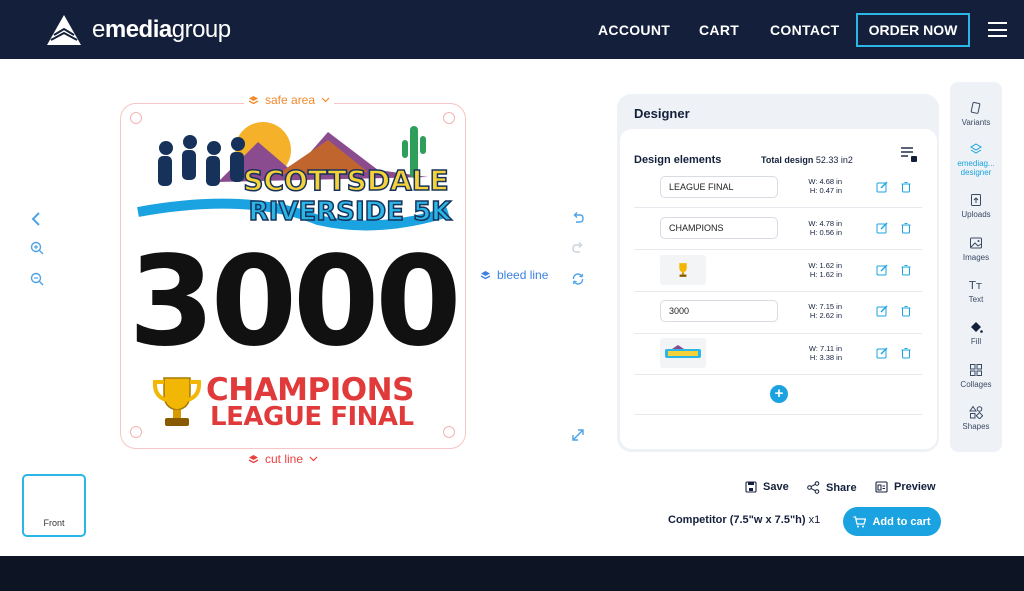 This screenshot has height=591, width=1024. I want to click on rail-fill: Fill, so click(976, 333).